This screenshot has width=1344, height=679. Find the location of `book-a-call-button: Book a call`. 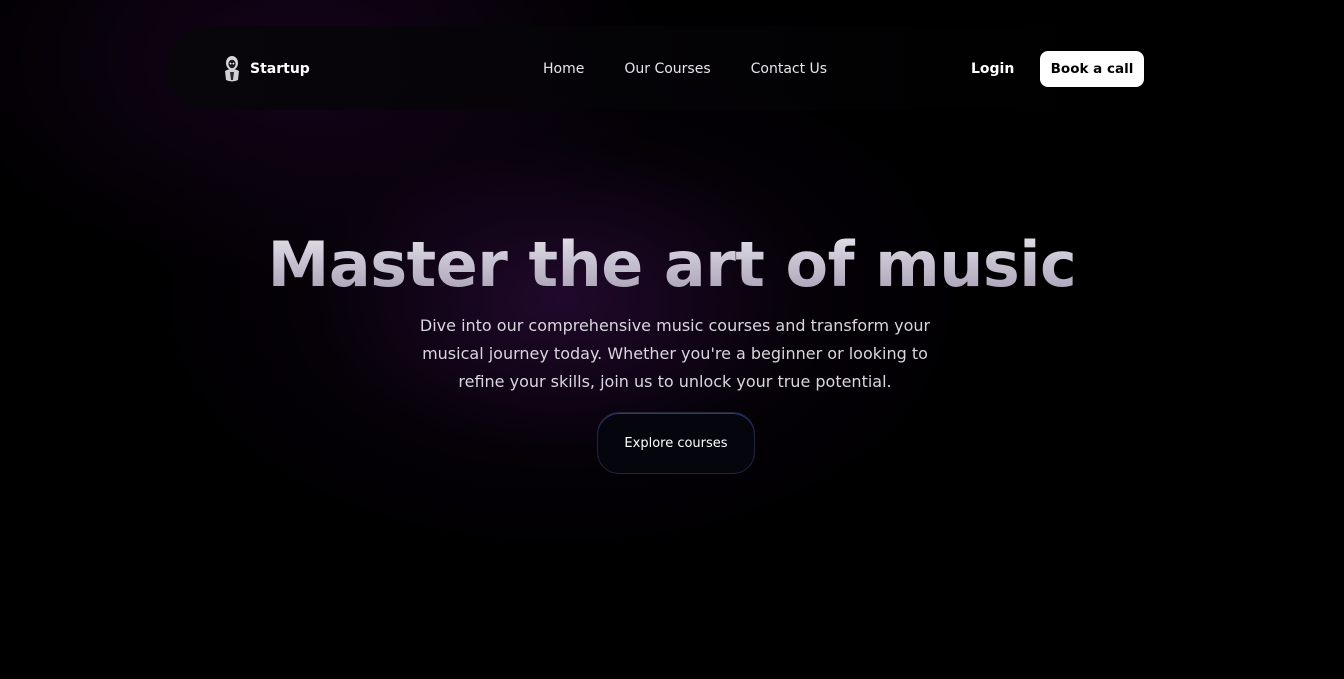

book-a-call-button: Book a call is located at coordinates (1092, 69).